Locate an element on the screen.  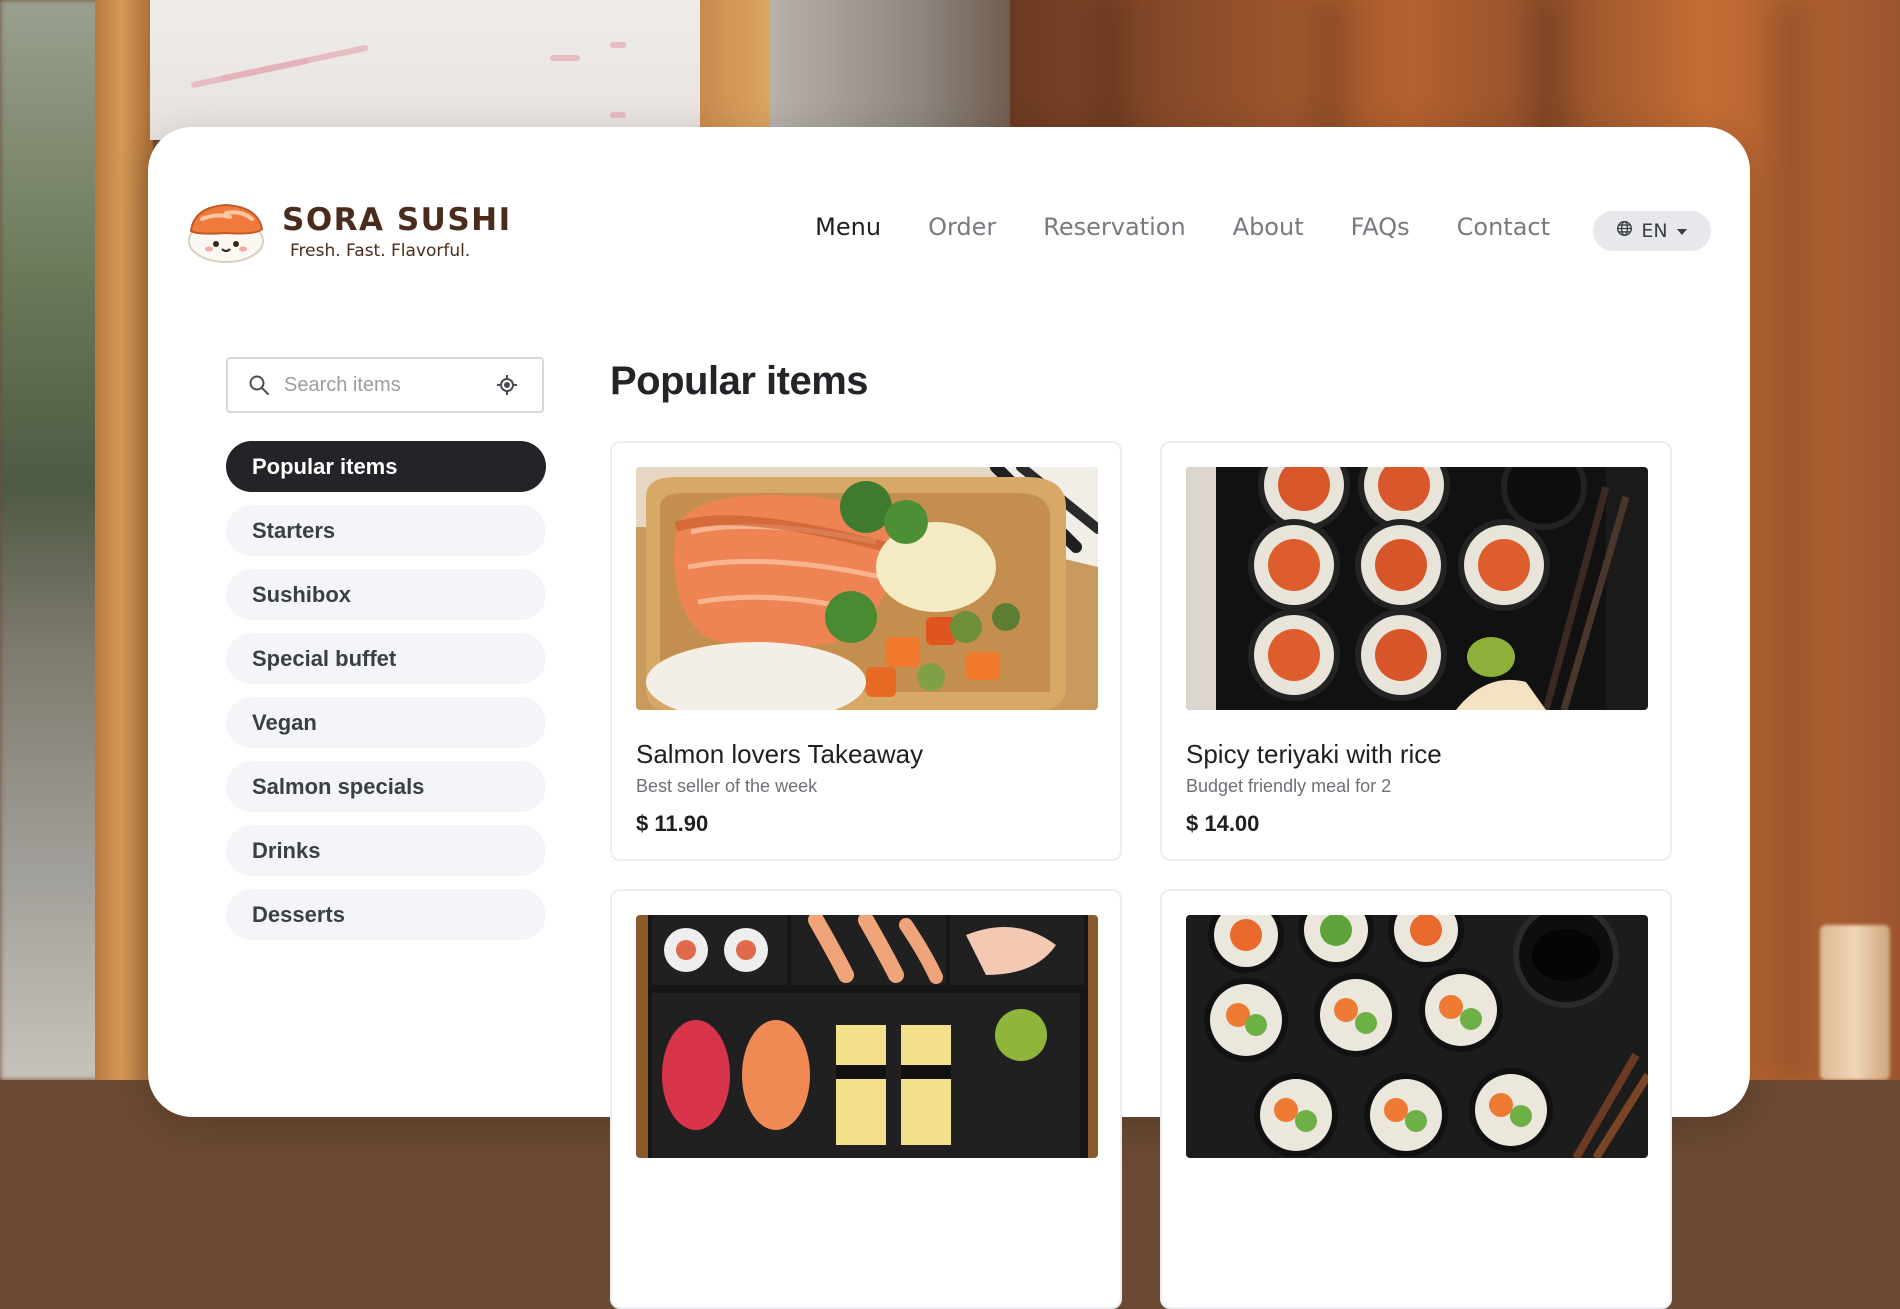
nav-item-faqs: FAQs is located at coordinates (1380, 227).